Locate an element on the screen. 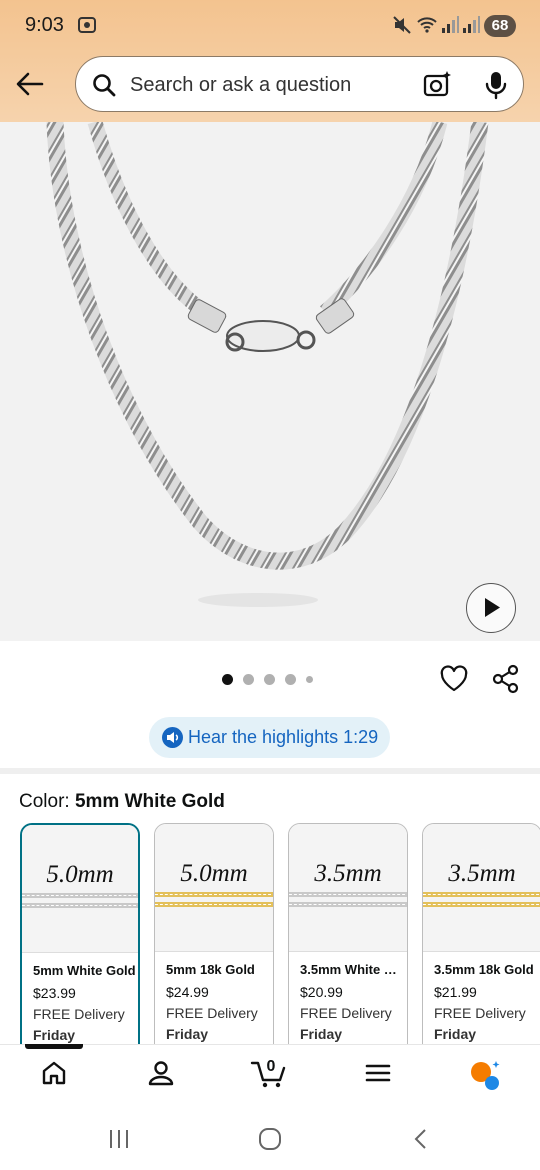  status-time: 9:03 is located at coordinates (44, 25).